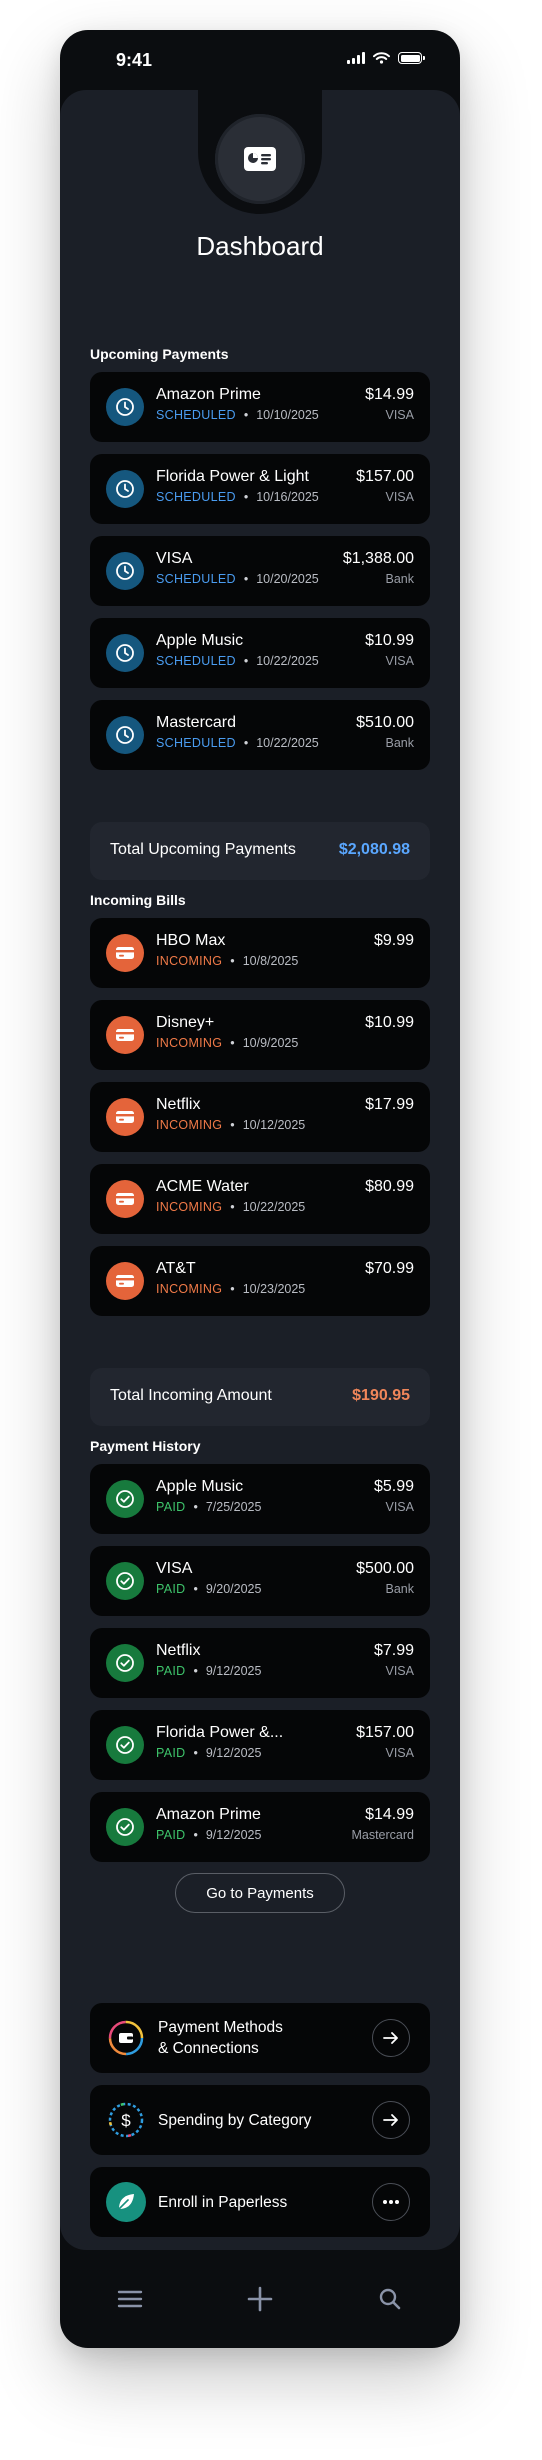 This screenshot has width=542, height=2460. I want to click on payee-name: Netflix, so click(178, 1650).